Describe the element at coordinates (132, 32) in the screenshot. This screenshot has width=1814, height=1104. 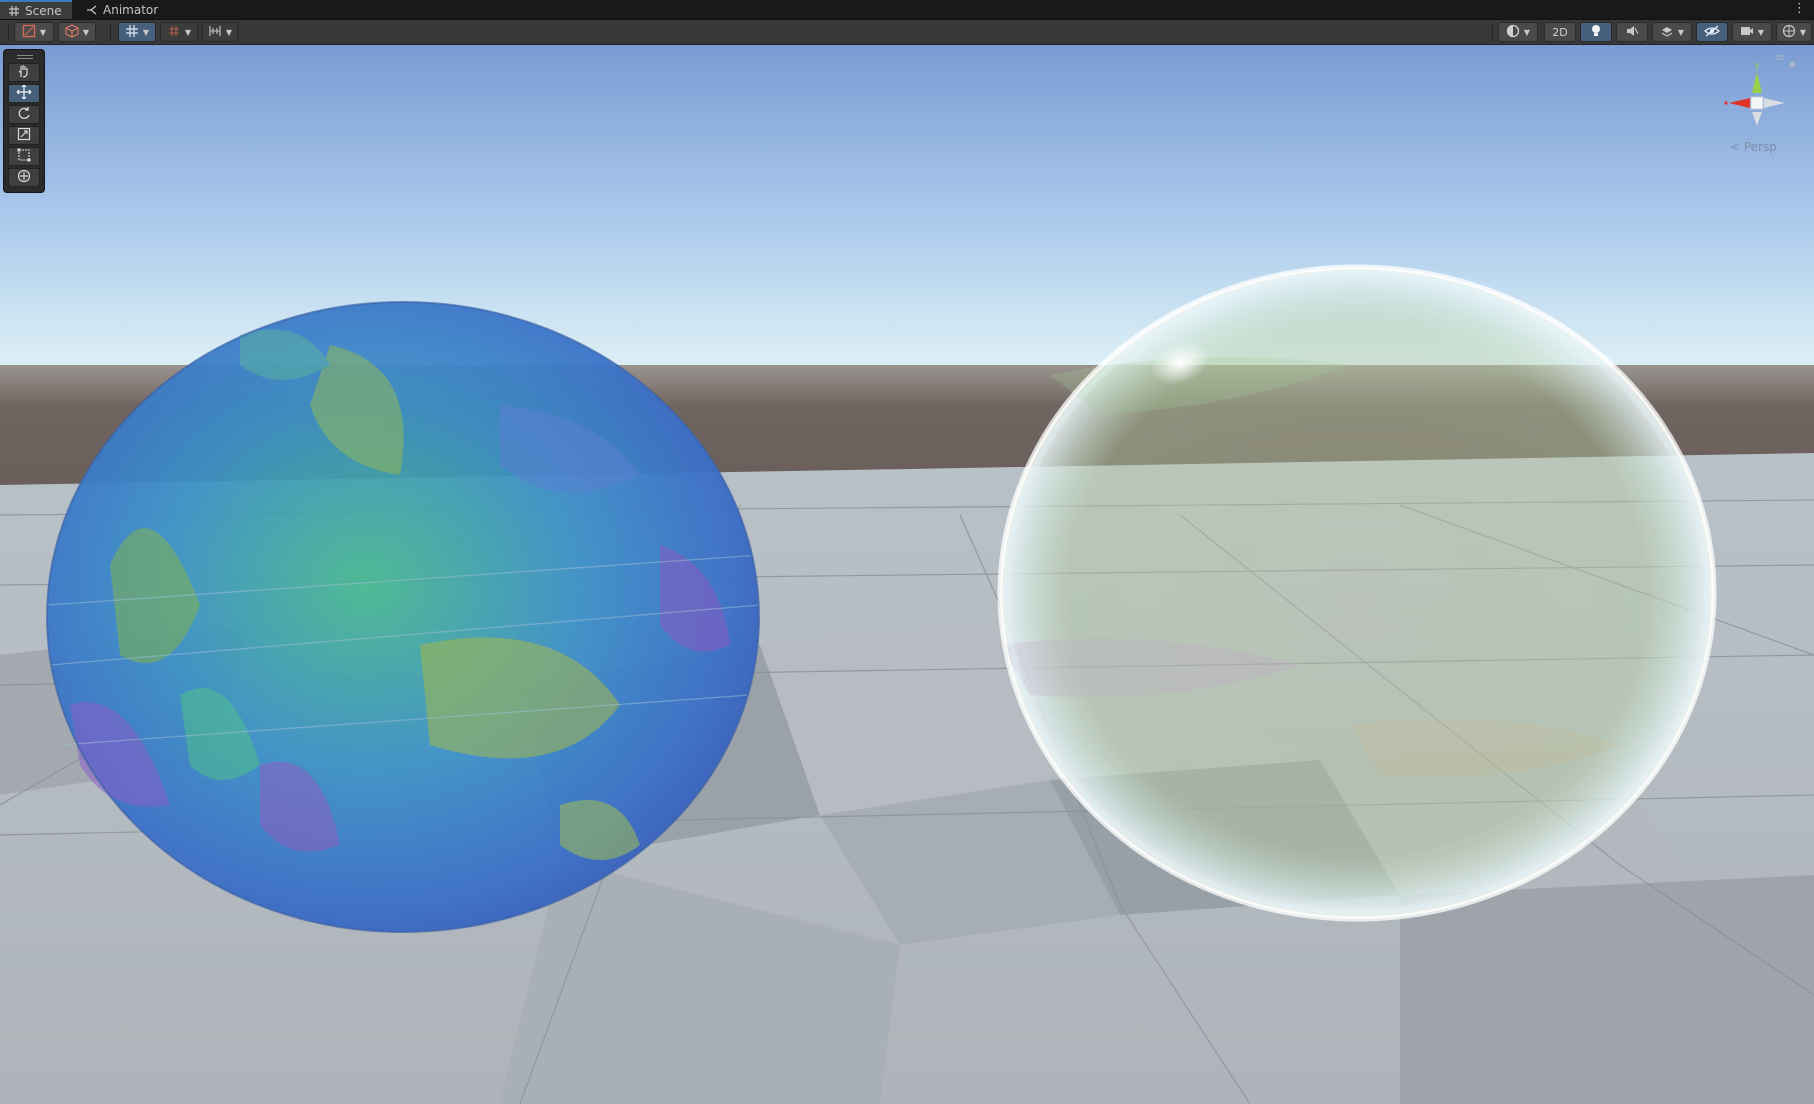
I see `grid-snap-icon` at that location.